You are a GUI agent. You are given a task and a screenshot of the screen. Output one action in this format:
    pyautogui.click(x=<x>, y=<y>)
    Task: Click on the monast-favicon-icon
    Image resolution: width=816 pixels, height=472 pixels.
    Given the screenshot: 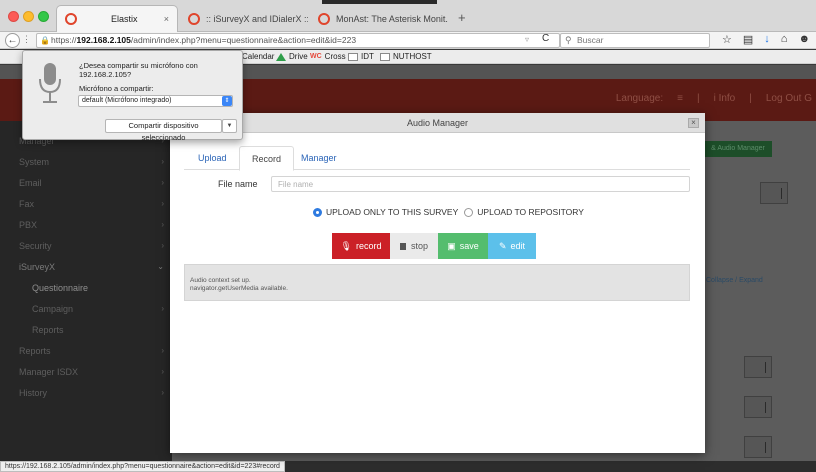 What is the action you would take?
    pyautogui.click(x=324, y=18)
    